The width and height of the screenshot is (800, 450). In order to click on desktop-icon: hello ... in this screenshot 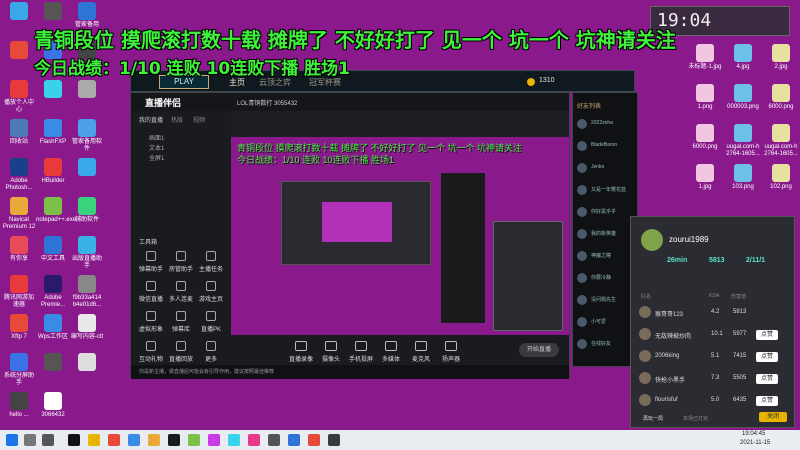, I will do `click(19, 405)`.